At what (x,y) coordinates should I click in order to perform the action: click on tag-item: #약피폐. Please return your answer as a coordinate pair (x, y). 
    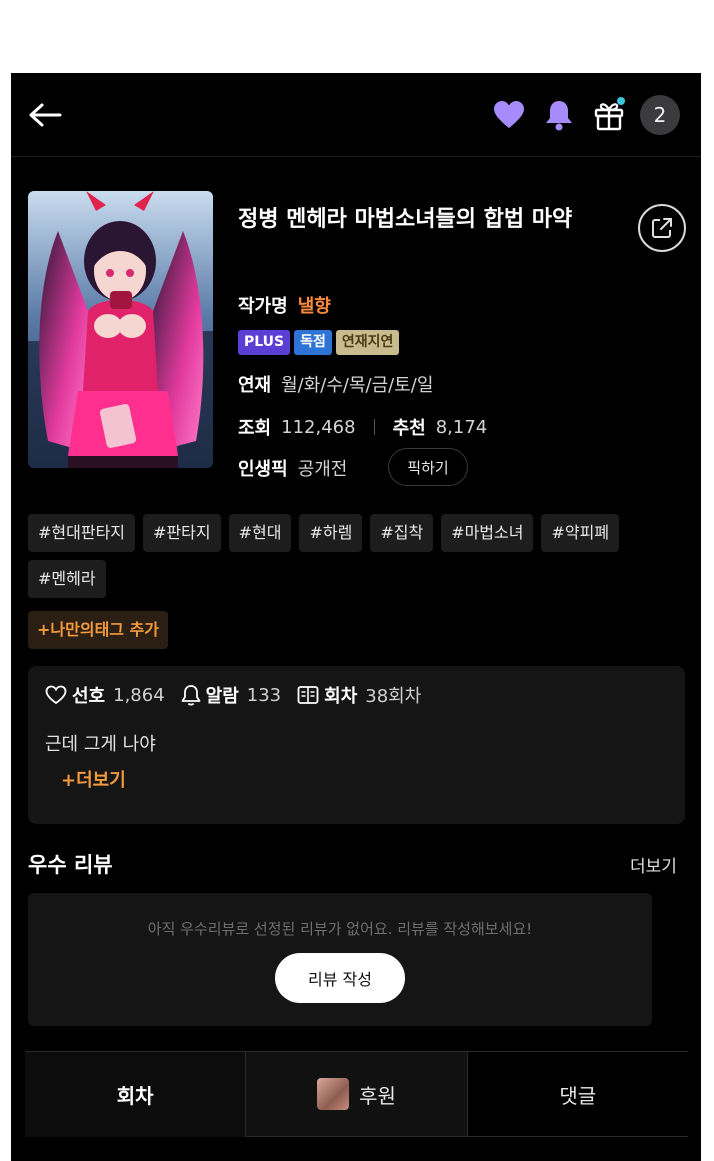
    Looking at the image, I should click on (580, 533).